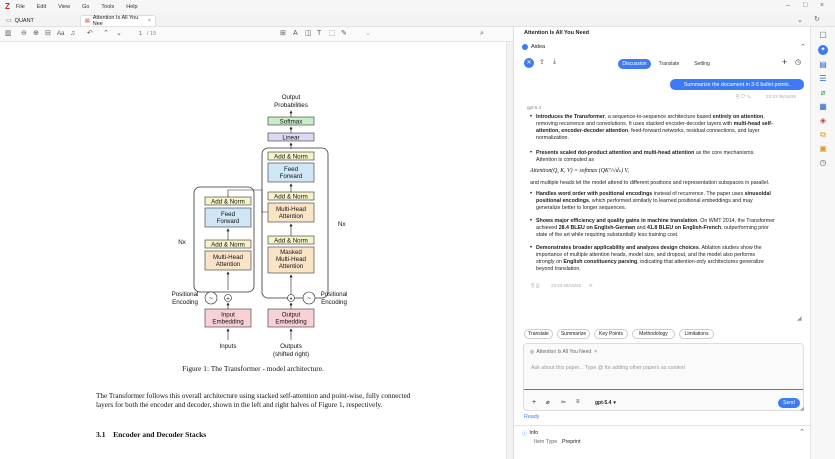 The height and width of the screenshot is (459, 835). What do you see at coordinates (578, 402) in the screenshot?
I see `format-icon: ≡` at bounding box center [578, 402].